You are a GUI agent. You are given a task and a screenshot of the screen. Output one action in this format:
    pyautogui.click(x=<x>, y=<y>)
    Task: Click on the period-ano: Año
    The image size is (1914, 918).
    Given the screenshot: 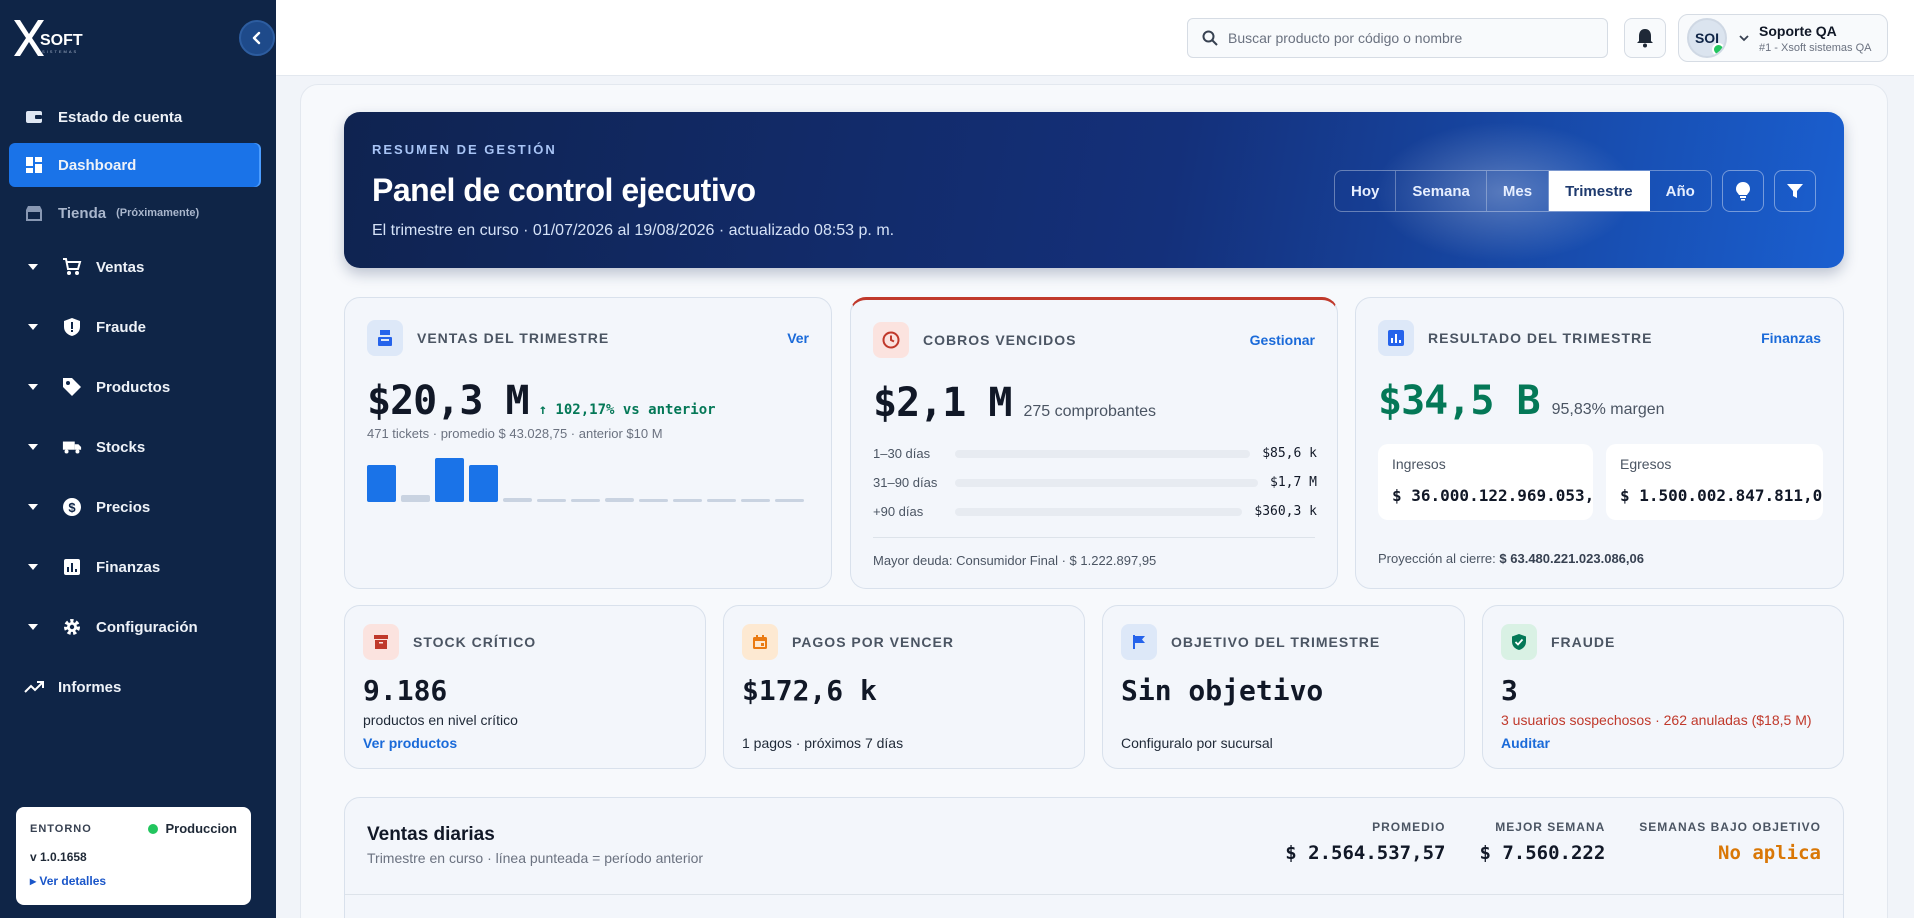 What is the action you would take?
    pyautogui.click(x=1680, y=191)
    